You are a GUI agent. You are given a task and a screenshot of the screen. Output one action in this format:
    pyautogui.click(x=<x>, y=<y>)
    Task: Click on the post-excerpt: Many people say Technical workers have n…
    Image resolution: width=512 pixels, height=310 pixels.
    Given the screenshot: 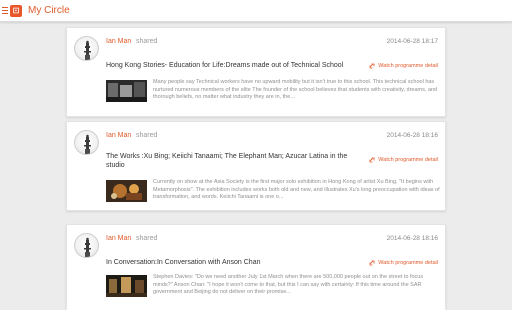 What is the action you would take?
    pyautogui.click(x=295, y=89)
    